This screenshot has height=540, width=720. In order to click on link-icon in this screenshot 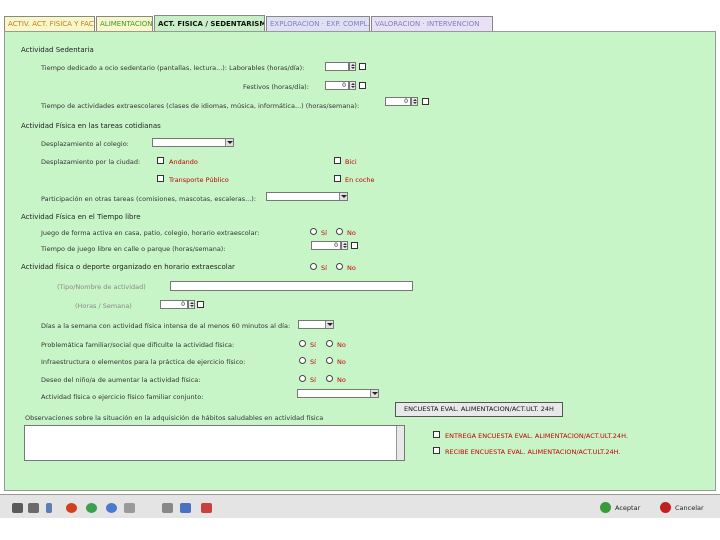, I will do `click(129, 508)`.